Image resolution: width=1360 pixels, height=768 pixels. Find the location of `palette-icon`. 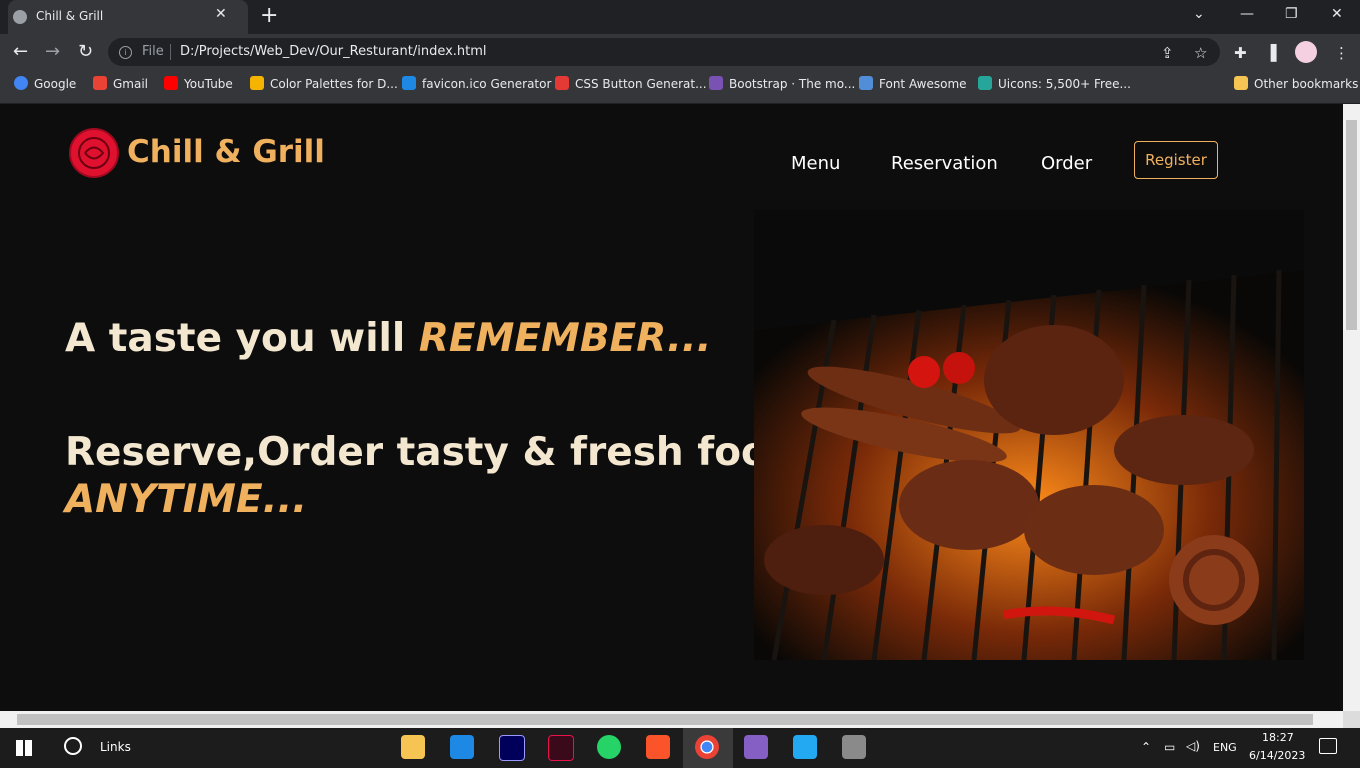

palette-icon is located at coordinates (257, 83).